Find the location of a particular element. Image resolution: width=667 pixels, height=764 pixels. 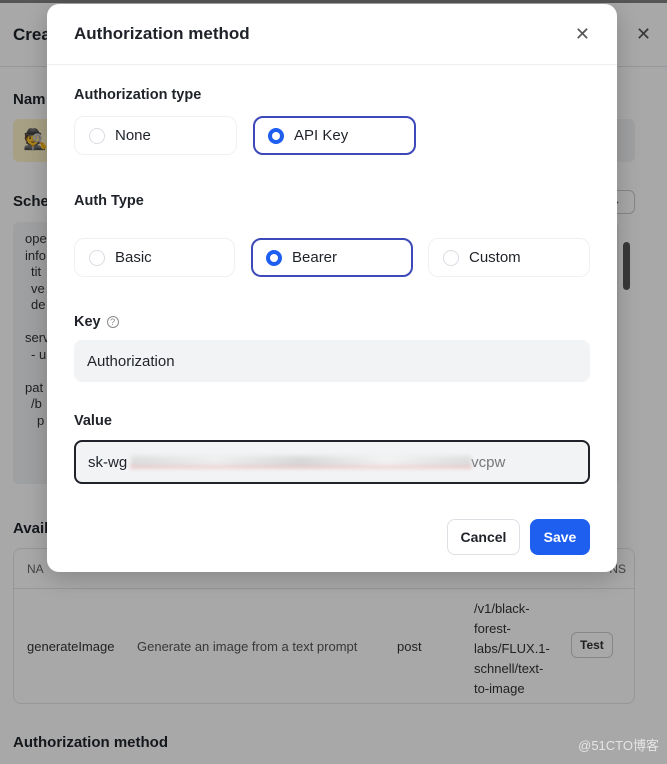

radio-label: Basic is located at coordinates (133, 257).